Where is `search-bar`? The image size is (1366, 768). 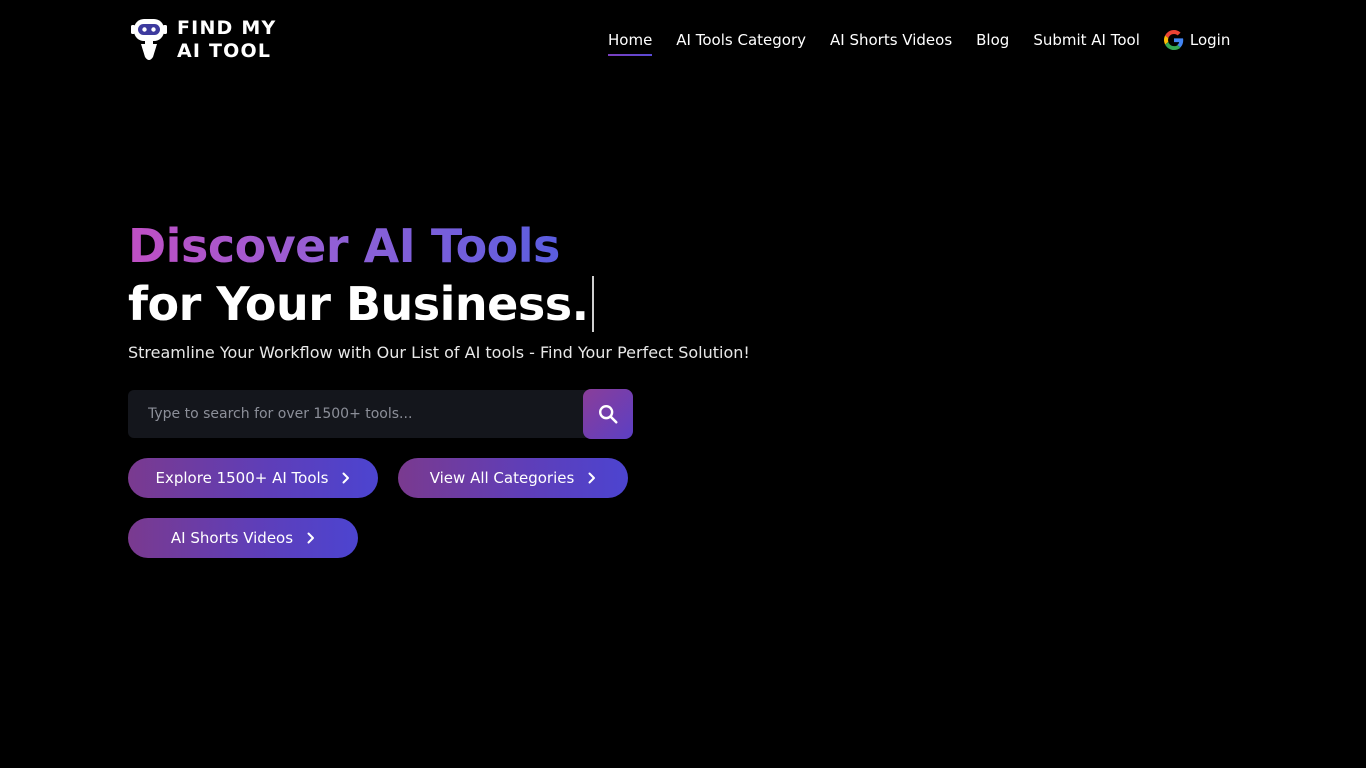
search-bar is located at coordinates (380, 414).